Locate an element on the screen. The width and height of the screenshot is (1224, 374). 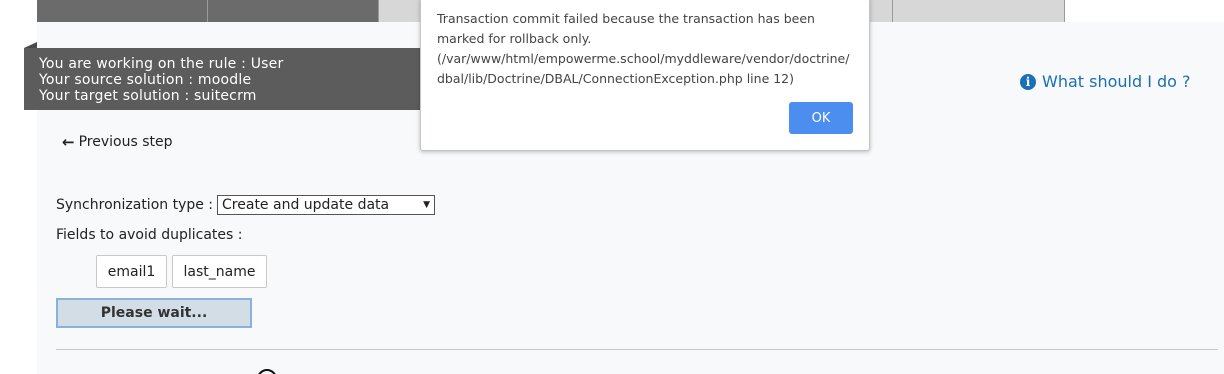
sync-type-value: Create and update data is located at coordinates (306, 205).